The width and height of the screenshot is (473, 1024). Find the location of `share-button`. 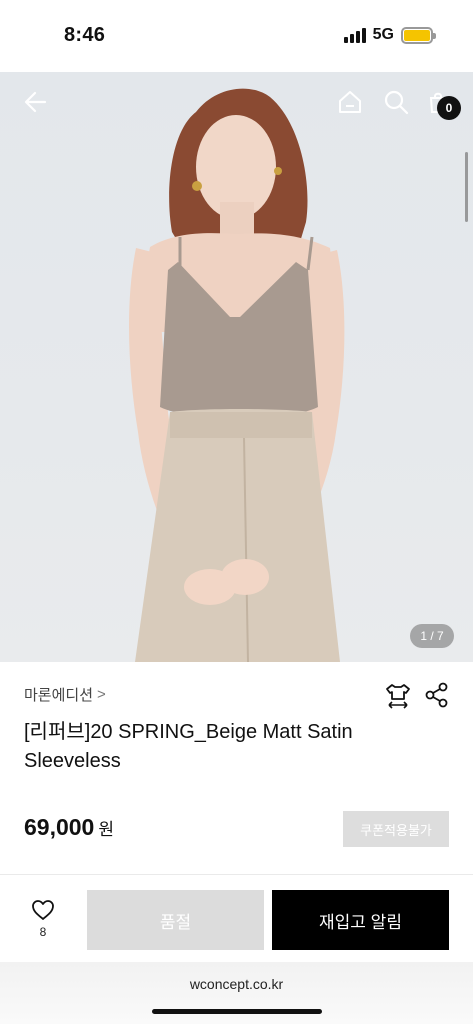

share-button is located at coordinates (437, 698).